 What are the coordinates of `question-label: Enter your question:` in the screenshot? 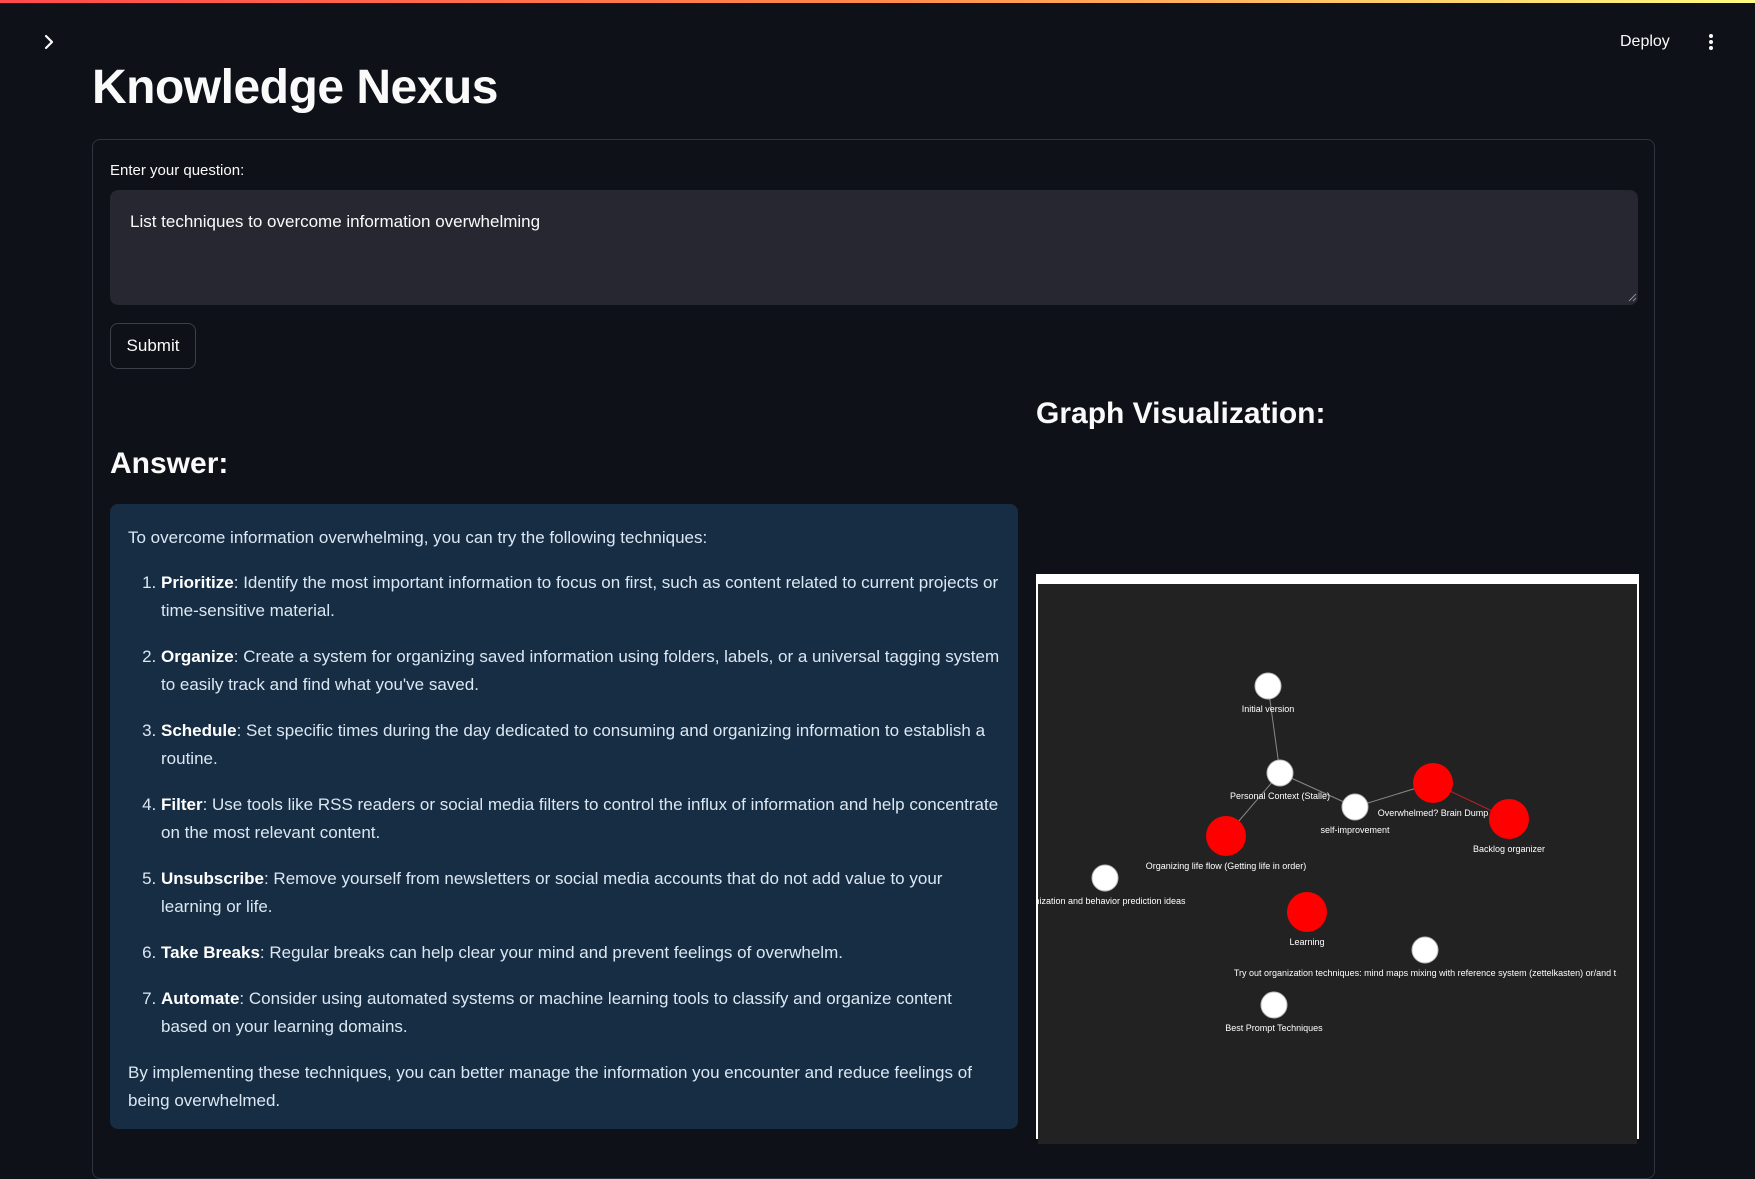 It's located at (177, 170).